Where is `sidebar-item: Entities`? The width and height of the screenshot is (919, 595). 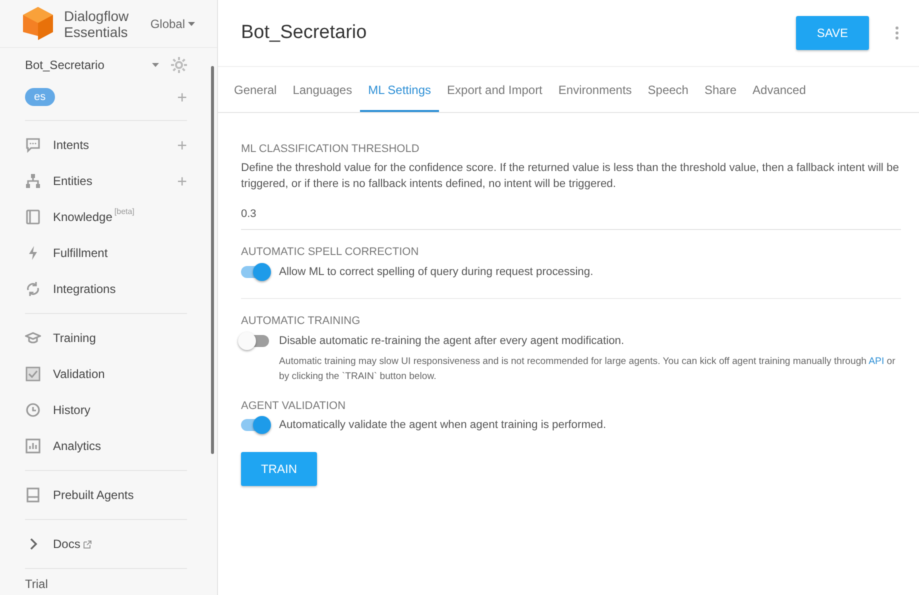
sidebar-item: Entities is located at coordinates (72, 181).